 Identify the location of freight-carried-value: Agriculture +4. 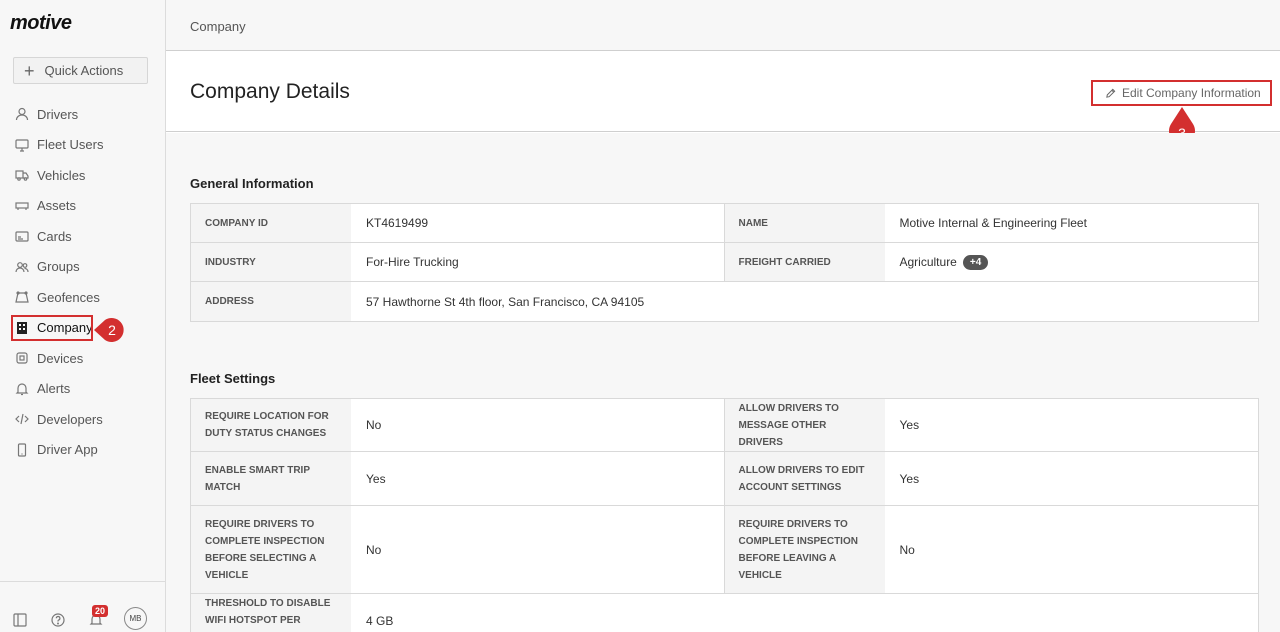
(1072, 262).